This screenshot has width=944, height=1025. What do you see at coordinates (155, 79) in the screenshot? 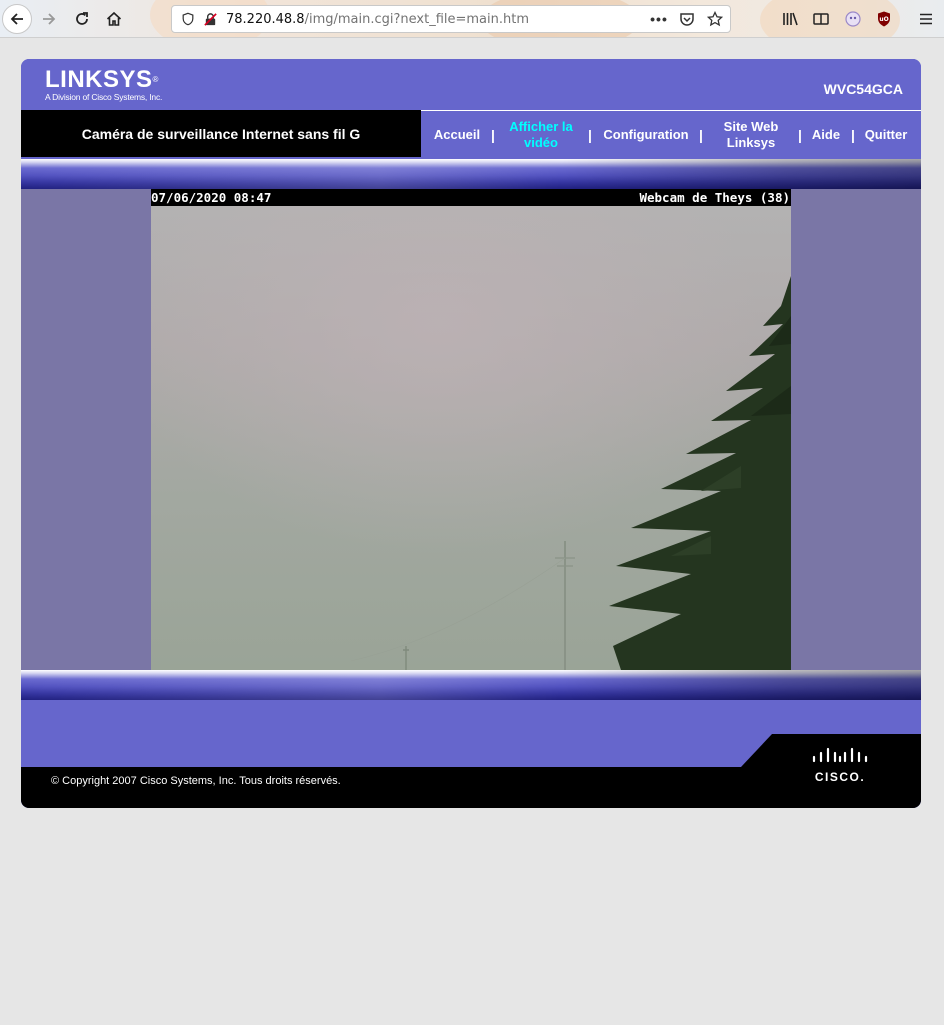
I see `logo-registered-mark: ®` at bounding box center [155, 79].